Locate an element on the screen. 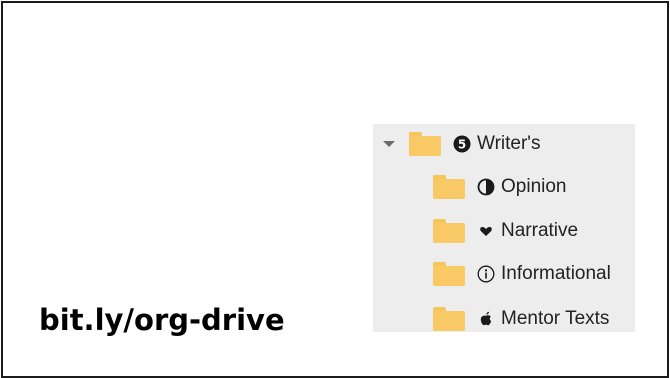  heart-icon is located at coordinates (486, 231).